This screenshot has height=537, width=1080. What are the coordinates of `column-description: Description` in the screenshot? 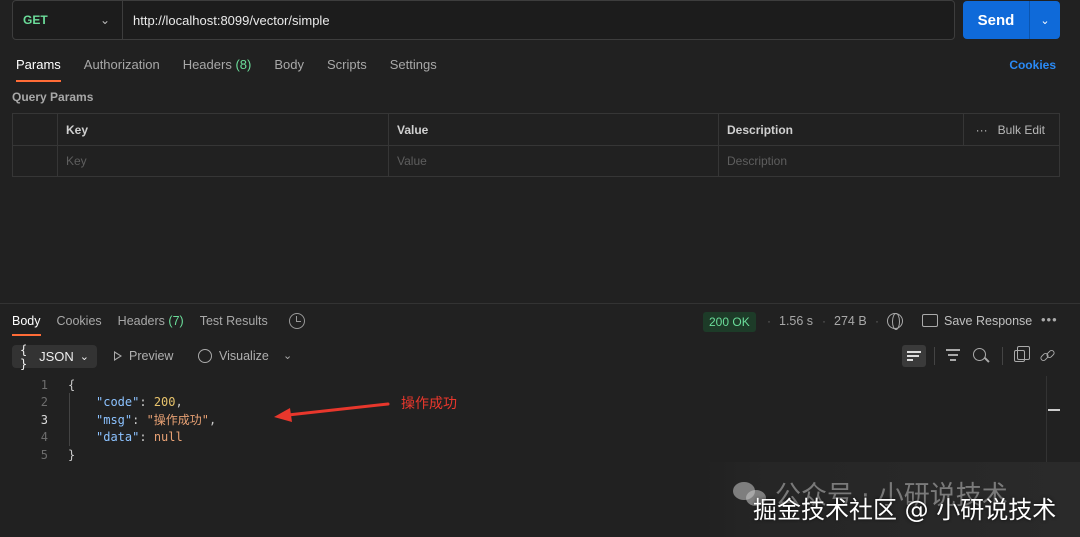 It's located at (840, 129).